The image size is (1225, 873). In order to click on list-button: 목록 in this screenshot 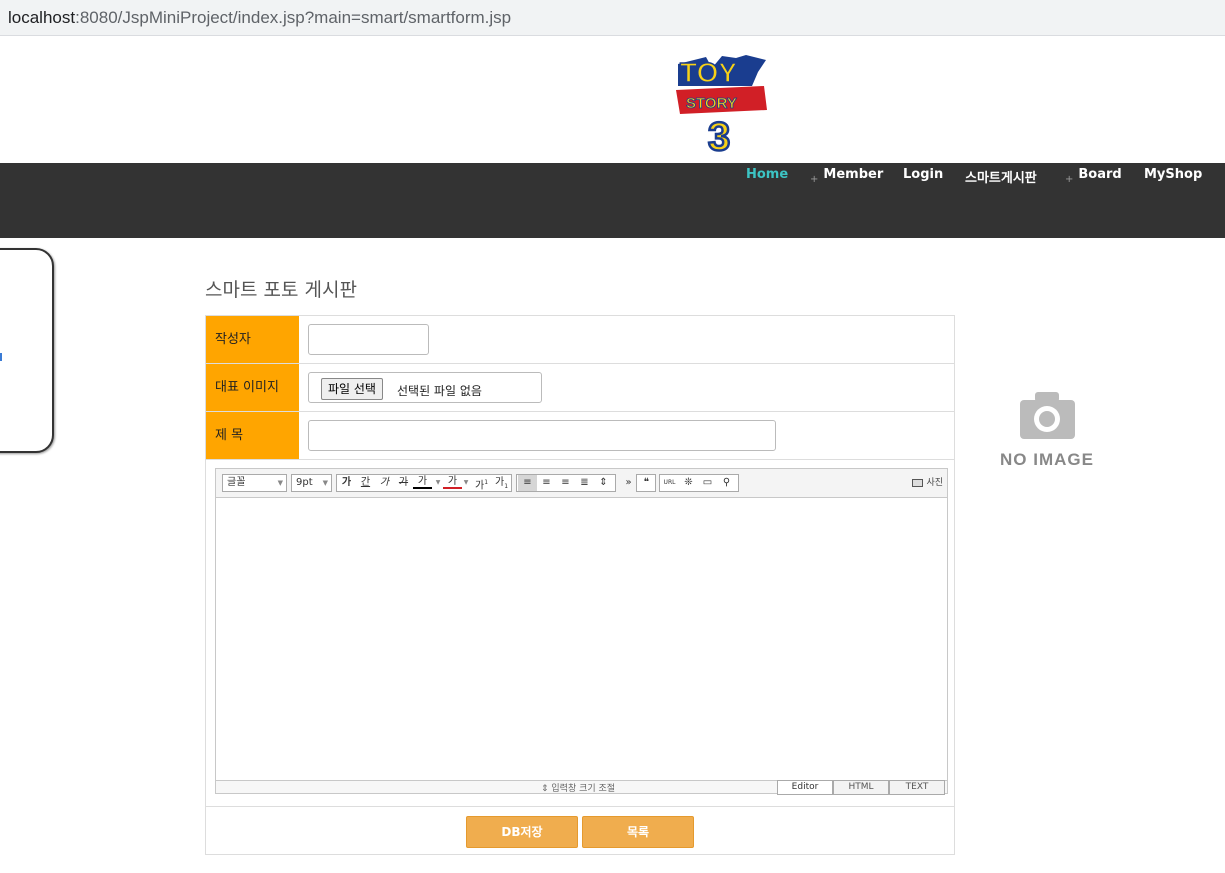, I will do `click(638, 832)`.